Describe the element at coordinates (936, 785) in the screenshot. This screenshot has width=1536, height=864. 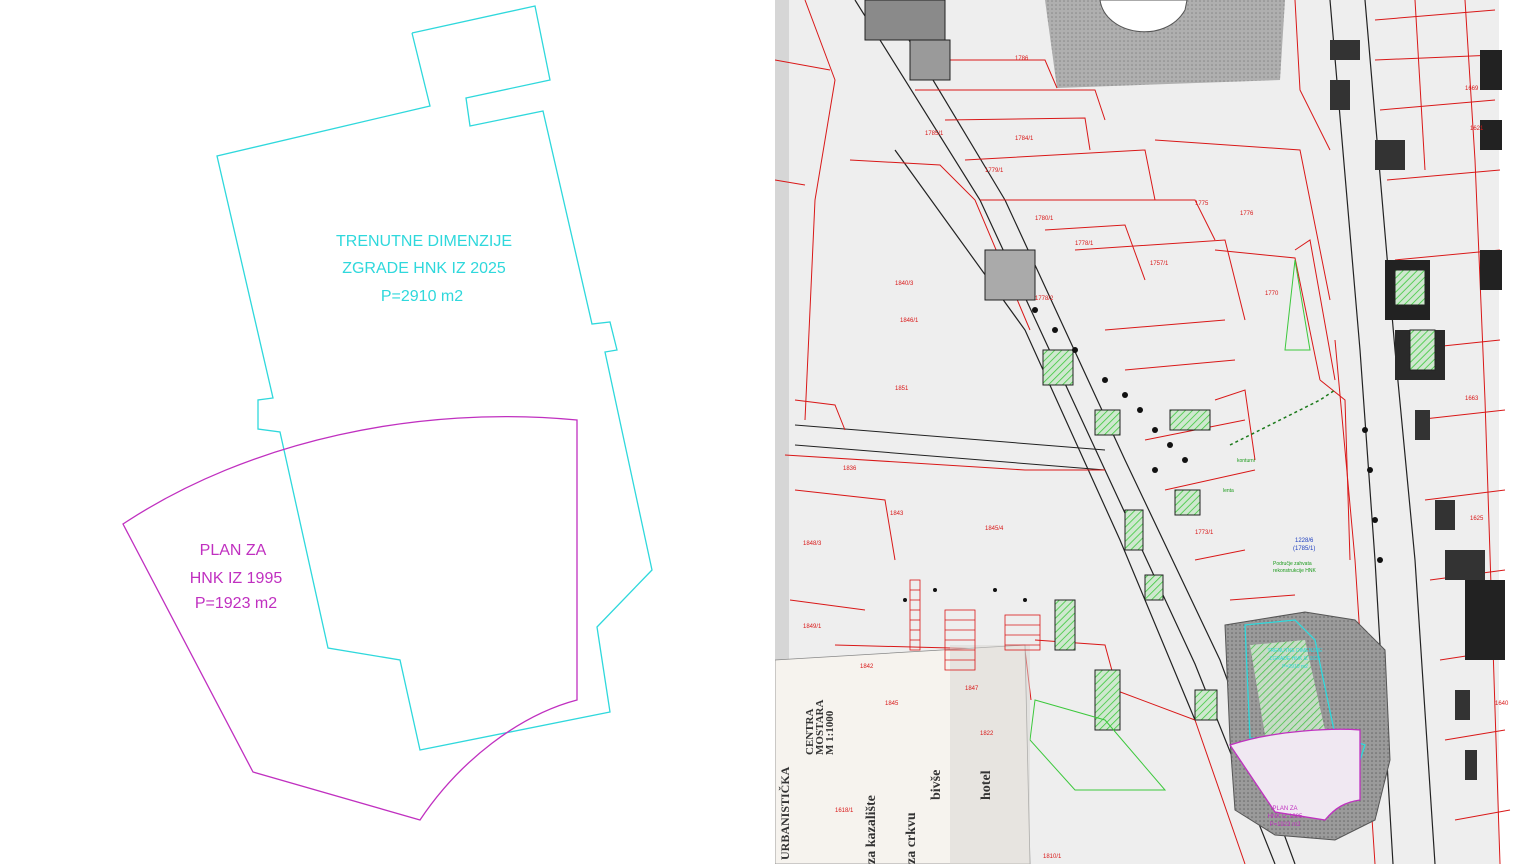
I see `print-text: bivše` at that location.